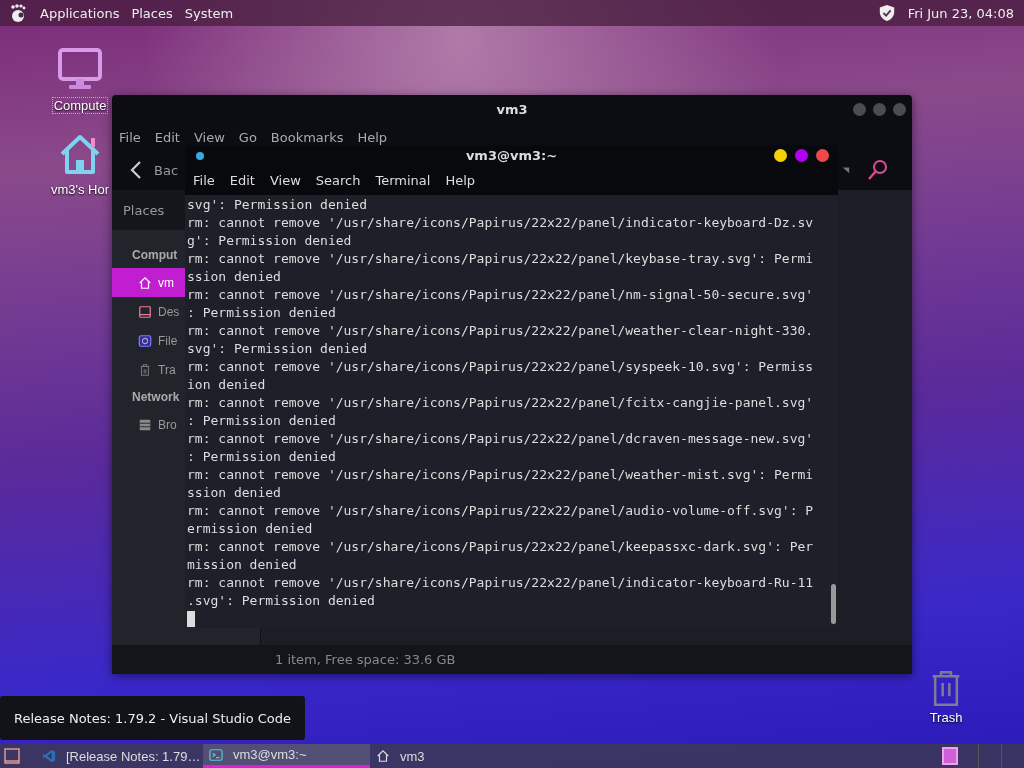  I want to click on menu-item: Go, so click(247, 137).